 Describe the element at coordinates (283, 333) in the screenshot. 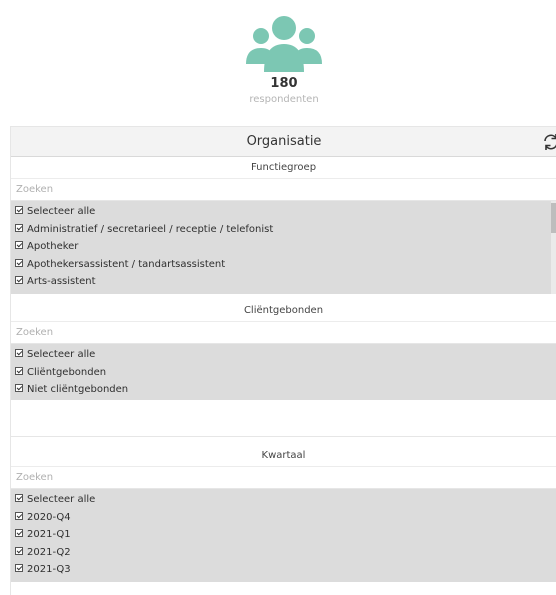

I see `search-input-clientgebonden: Zoeken` at that location.